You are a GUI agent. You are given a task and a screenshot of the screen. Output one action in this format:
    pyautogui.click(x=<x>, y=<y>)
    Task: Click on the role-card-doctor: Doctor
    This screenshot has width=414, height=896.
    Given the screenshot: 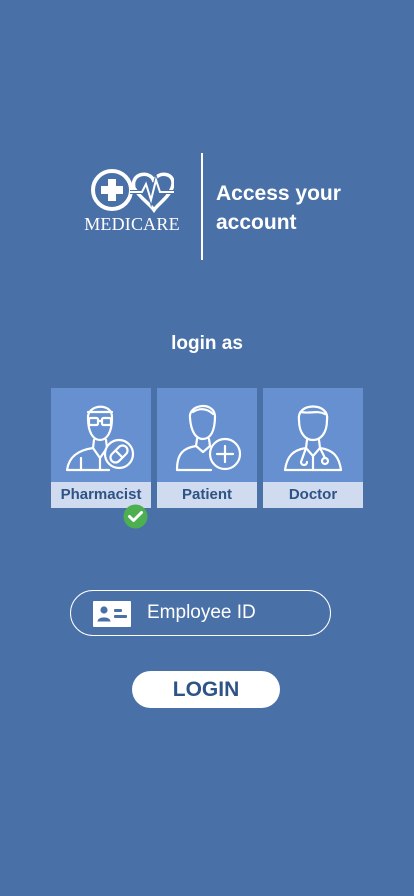 What is the action you would take?
    pyautogui.click(x=313, y=448)
    